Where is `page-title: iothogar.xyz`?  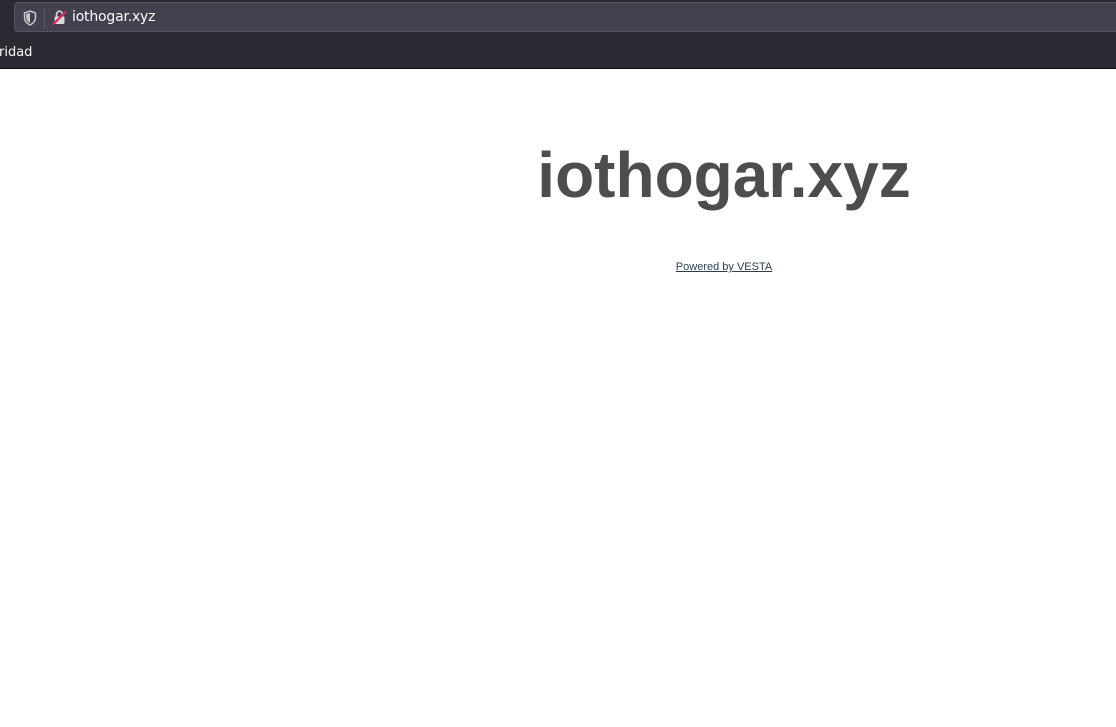
page-title: iothogar.xyz is located at coordinates (724, 175).